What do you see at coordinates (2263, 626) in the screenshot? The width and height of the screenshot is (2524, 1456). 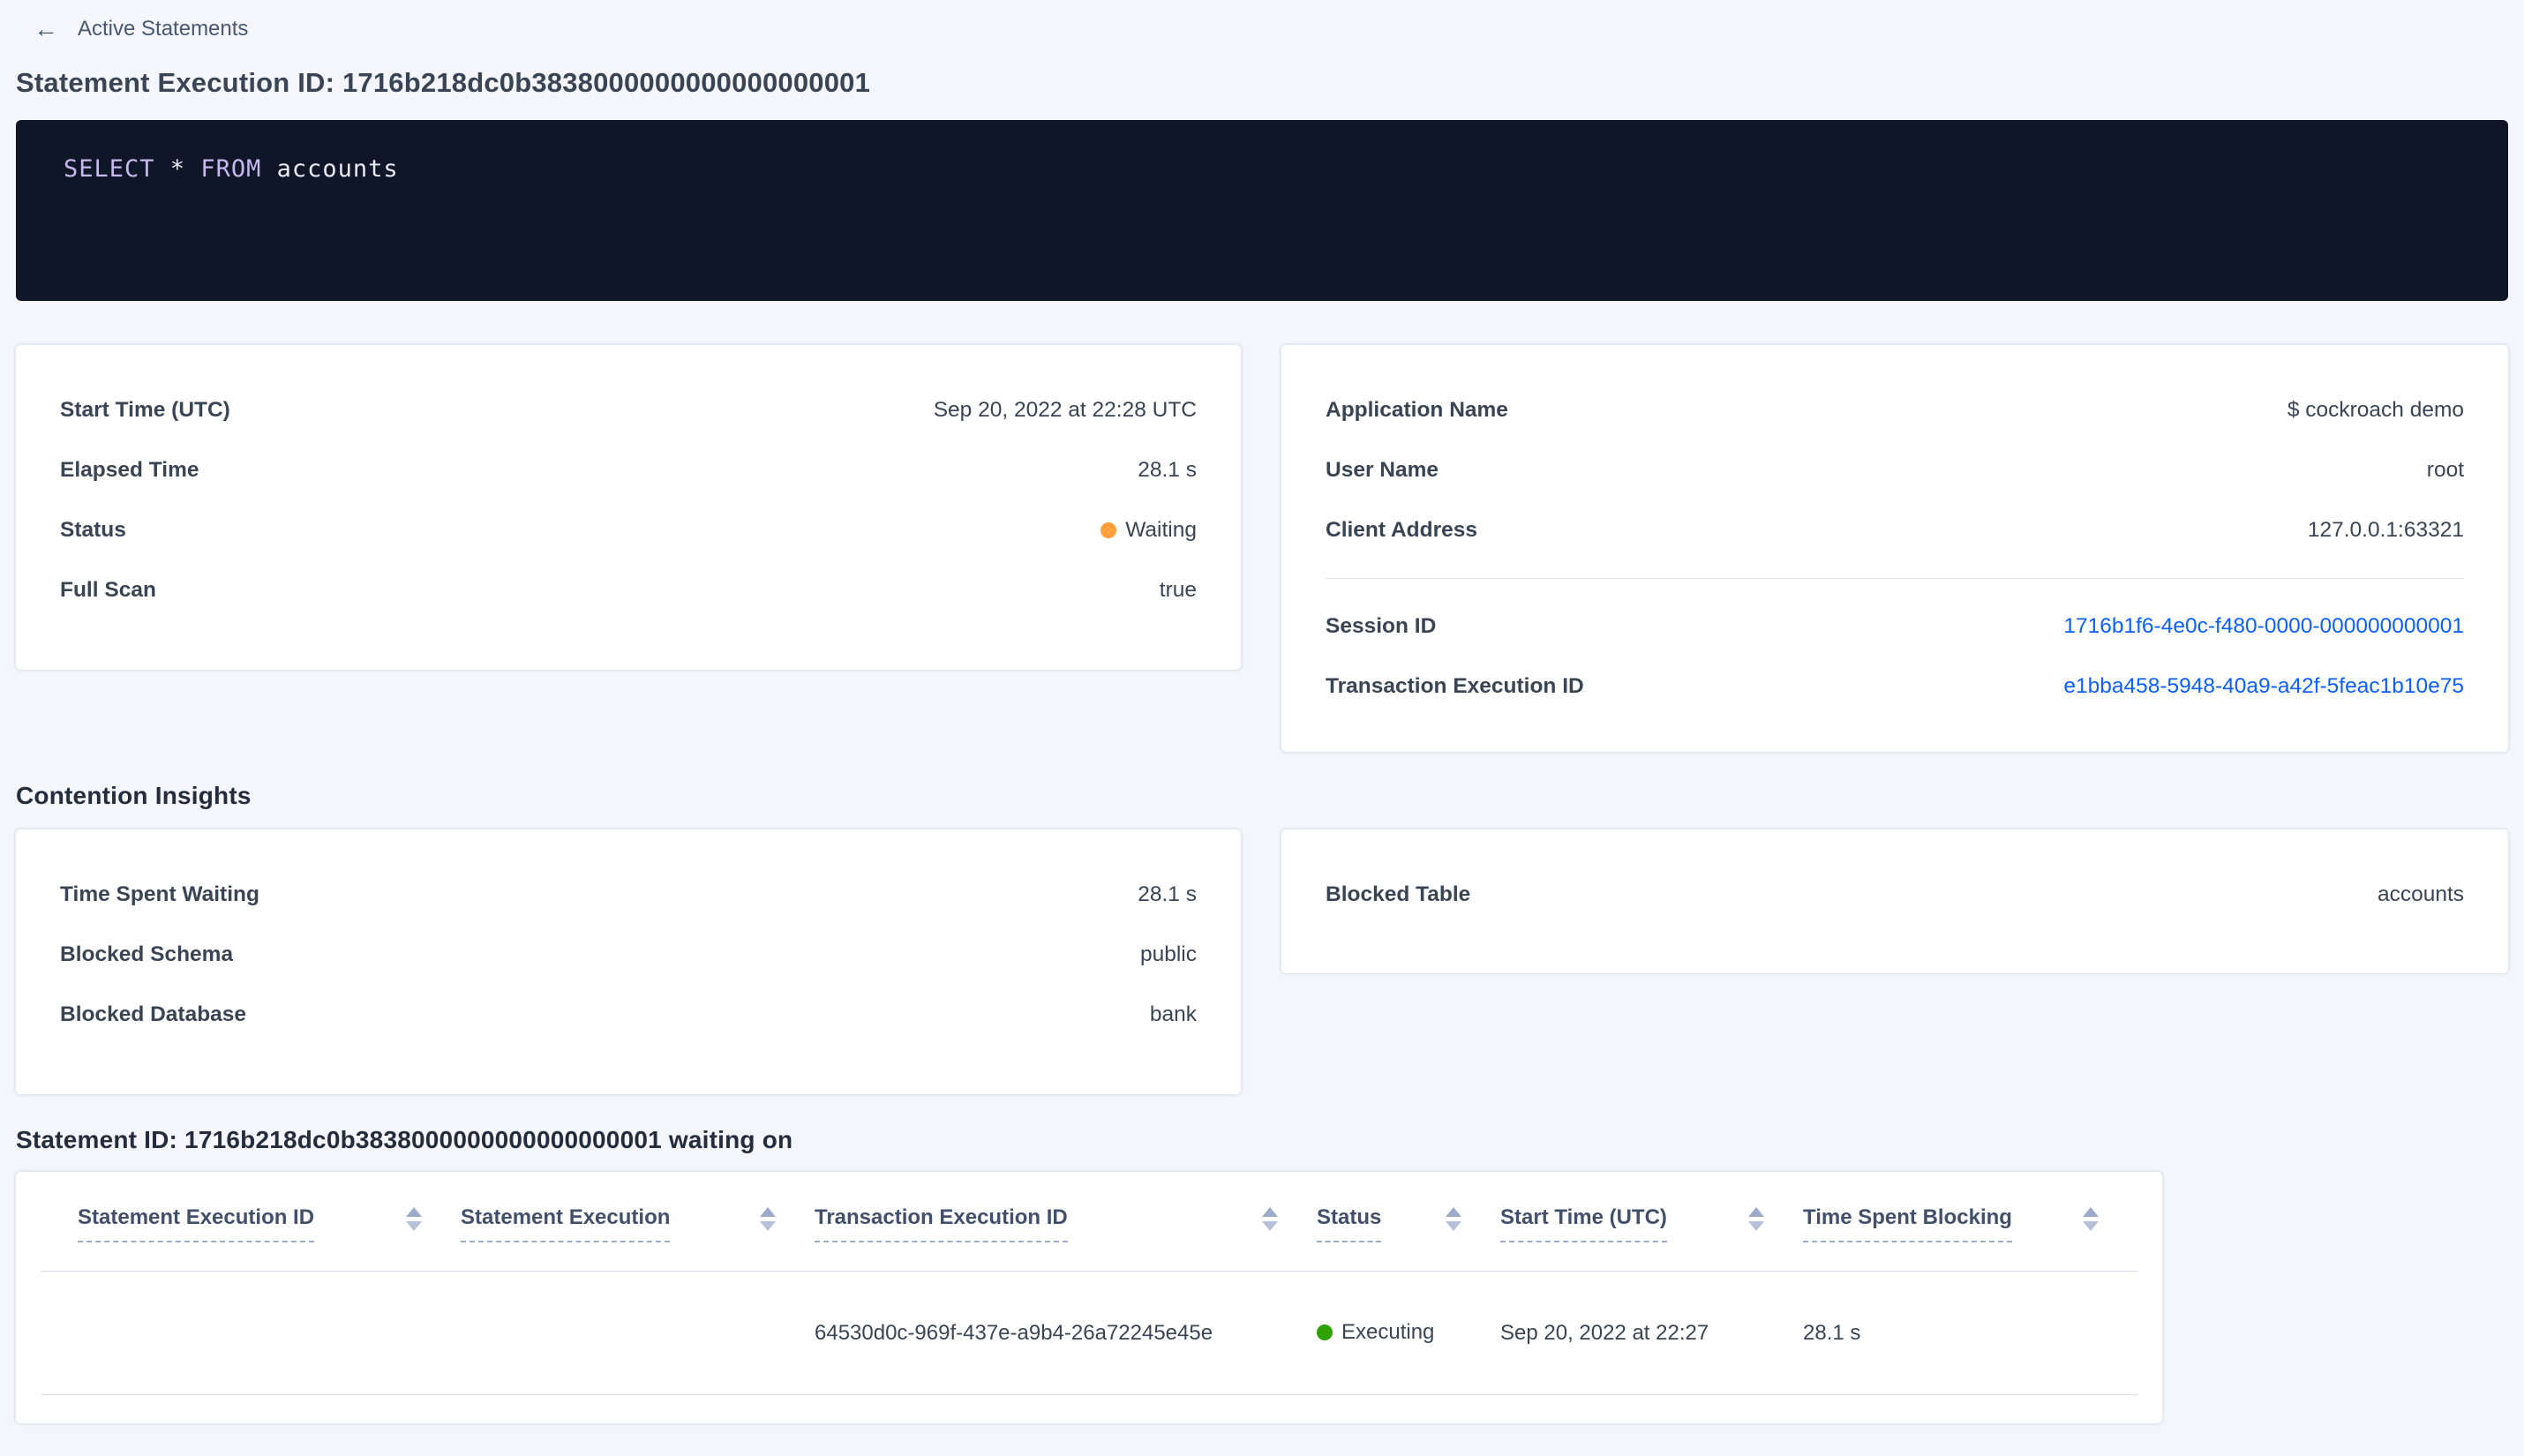 I see `session-id-link: 1716b1f6-4e0c-f480-0000-000000000001` at bounding box center [2263, 626].